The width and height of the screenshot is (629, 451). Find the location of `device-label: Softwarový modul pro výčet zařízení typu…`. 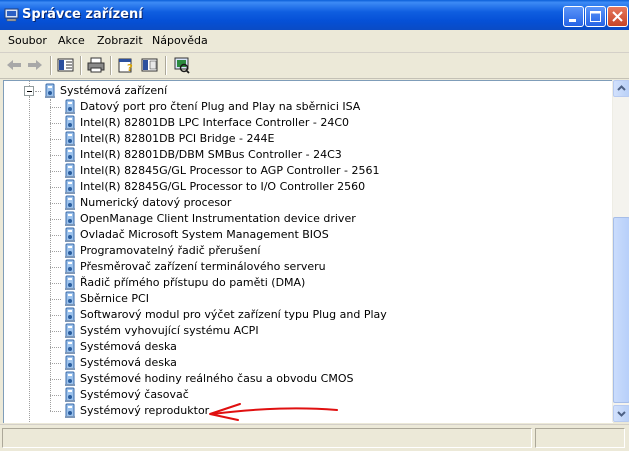

device-label: Softwarový modul pro výčet zařízení typu… is located at coordinates (233, 314).